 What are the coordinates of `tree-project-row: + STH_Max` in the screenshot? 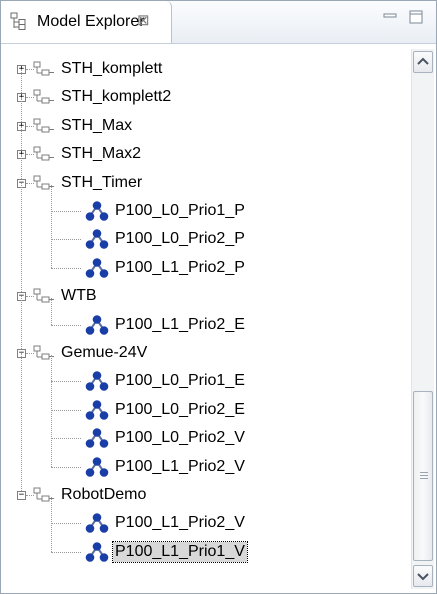 It's located at (209, 126).